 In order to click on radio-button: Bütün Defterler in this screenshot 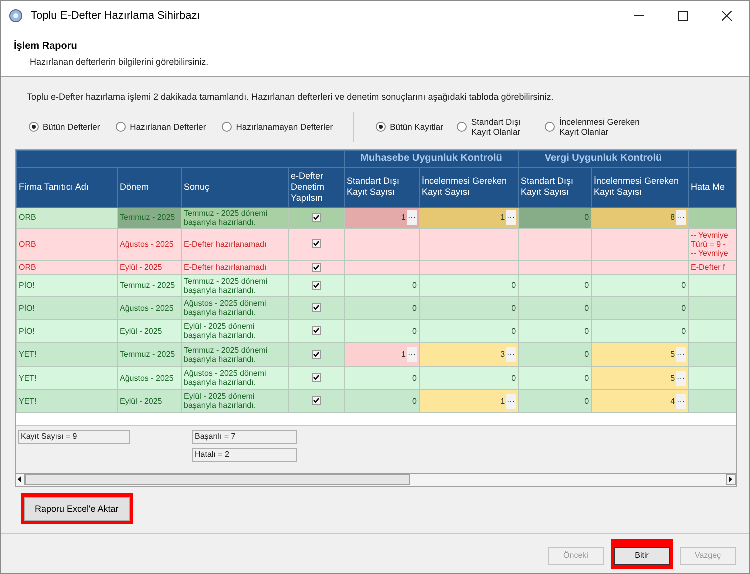, I will do `click(64, 127)`.